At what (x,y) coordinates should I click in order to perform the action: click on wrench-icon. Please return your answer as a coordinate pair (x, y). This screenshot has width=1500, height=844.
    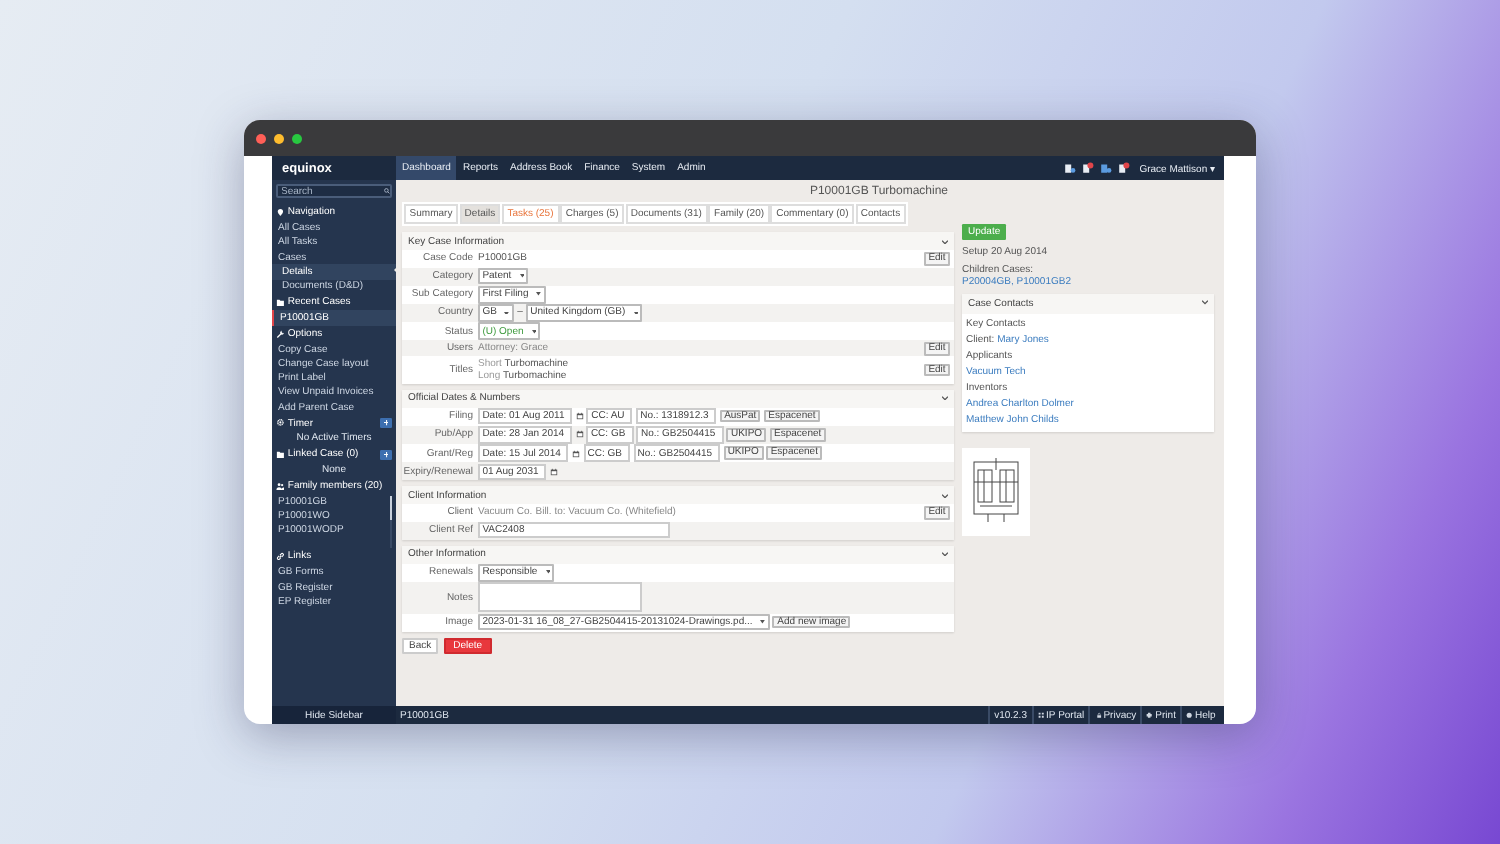
    Looking at the image, I should click on (280, 333).